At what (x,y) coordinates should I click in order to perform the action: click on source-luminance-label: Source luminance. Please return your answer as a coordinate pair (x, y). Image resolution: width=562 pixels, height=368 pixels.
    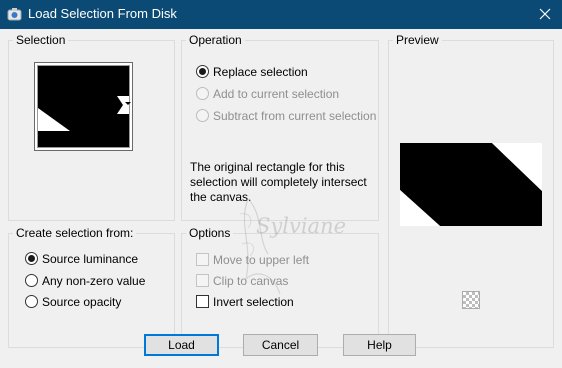
    Looking at the image, I should click on (90, 259).